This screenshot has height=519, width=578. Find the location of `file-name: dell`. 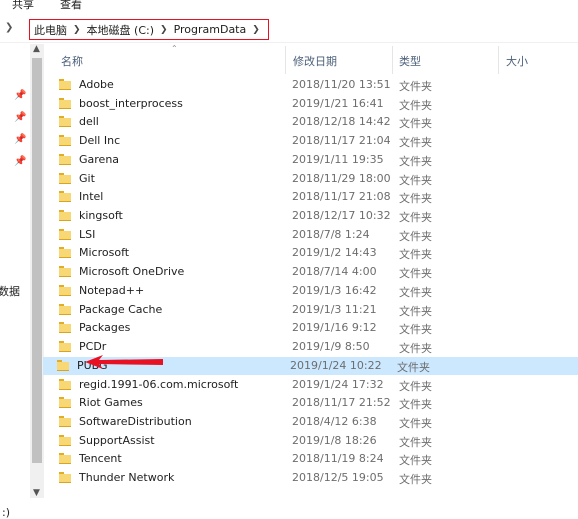

file-name: dell is located at coordinates (89, 122).